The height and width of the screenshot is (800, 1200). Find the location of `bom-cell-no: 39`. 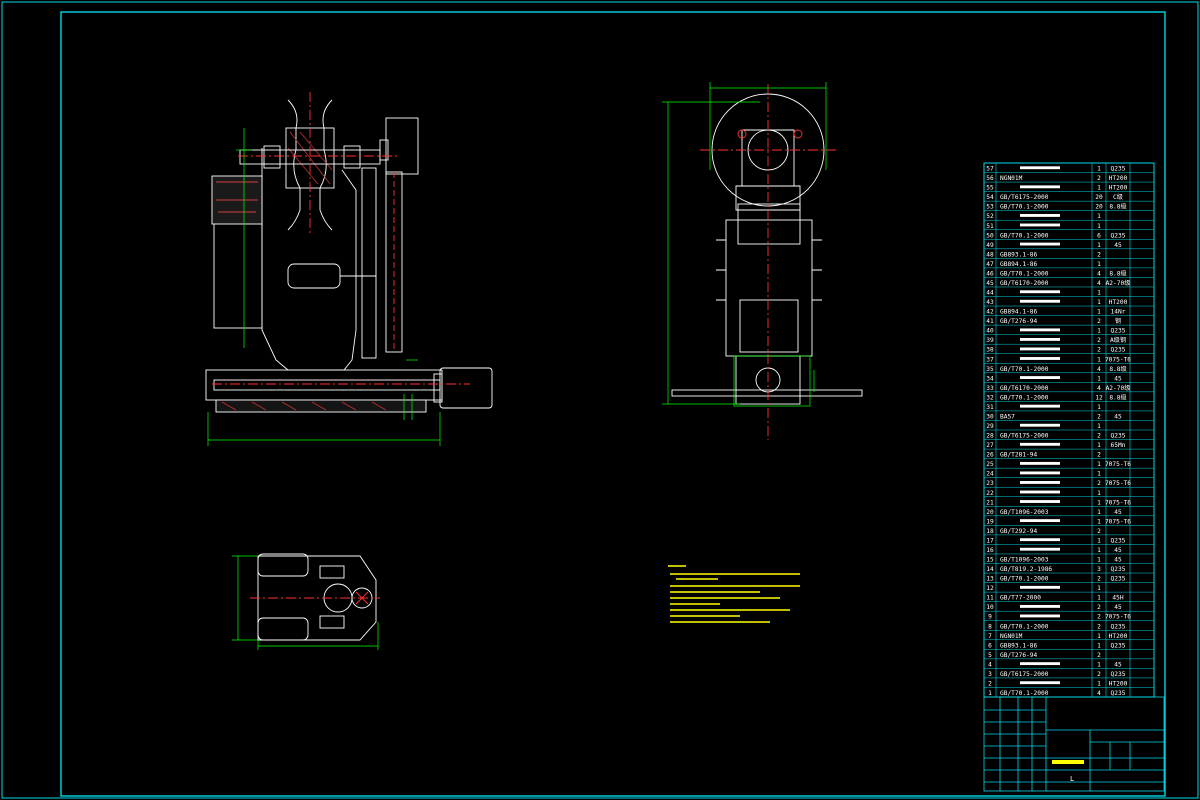

bom-cell-no: 39 is located at coordinates (990, 340).